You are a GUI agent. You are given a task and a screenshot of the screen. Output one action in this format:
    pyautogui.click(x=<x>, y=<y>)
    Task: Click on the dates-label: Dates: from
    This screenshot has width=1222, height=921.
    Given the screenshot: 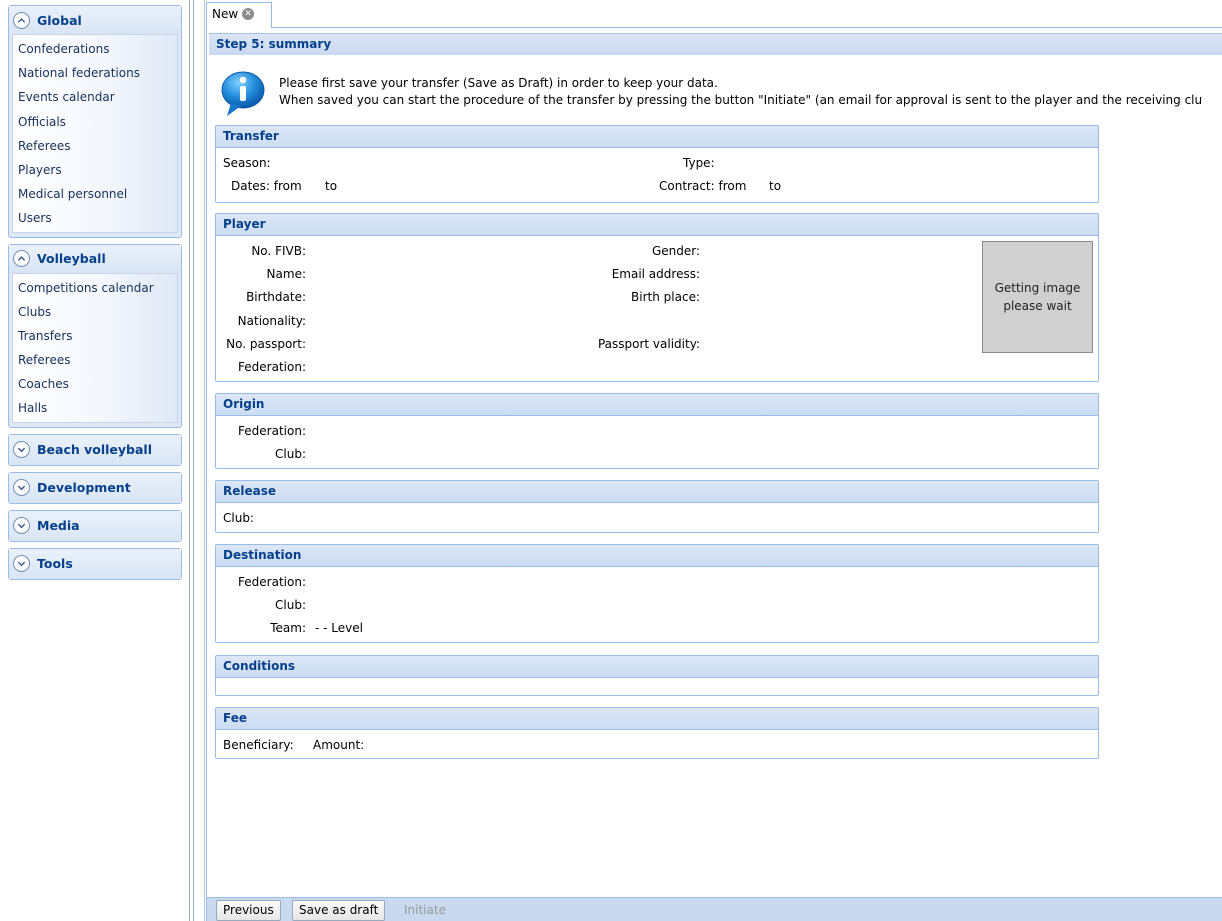 What is the action you would take?
    pyautogui.click(x=266, y=186)
    